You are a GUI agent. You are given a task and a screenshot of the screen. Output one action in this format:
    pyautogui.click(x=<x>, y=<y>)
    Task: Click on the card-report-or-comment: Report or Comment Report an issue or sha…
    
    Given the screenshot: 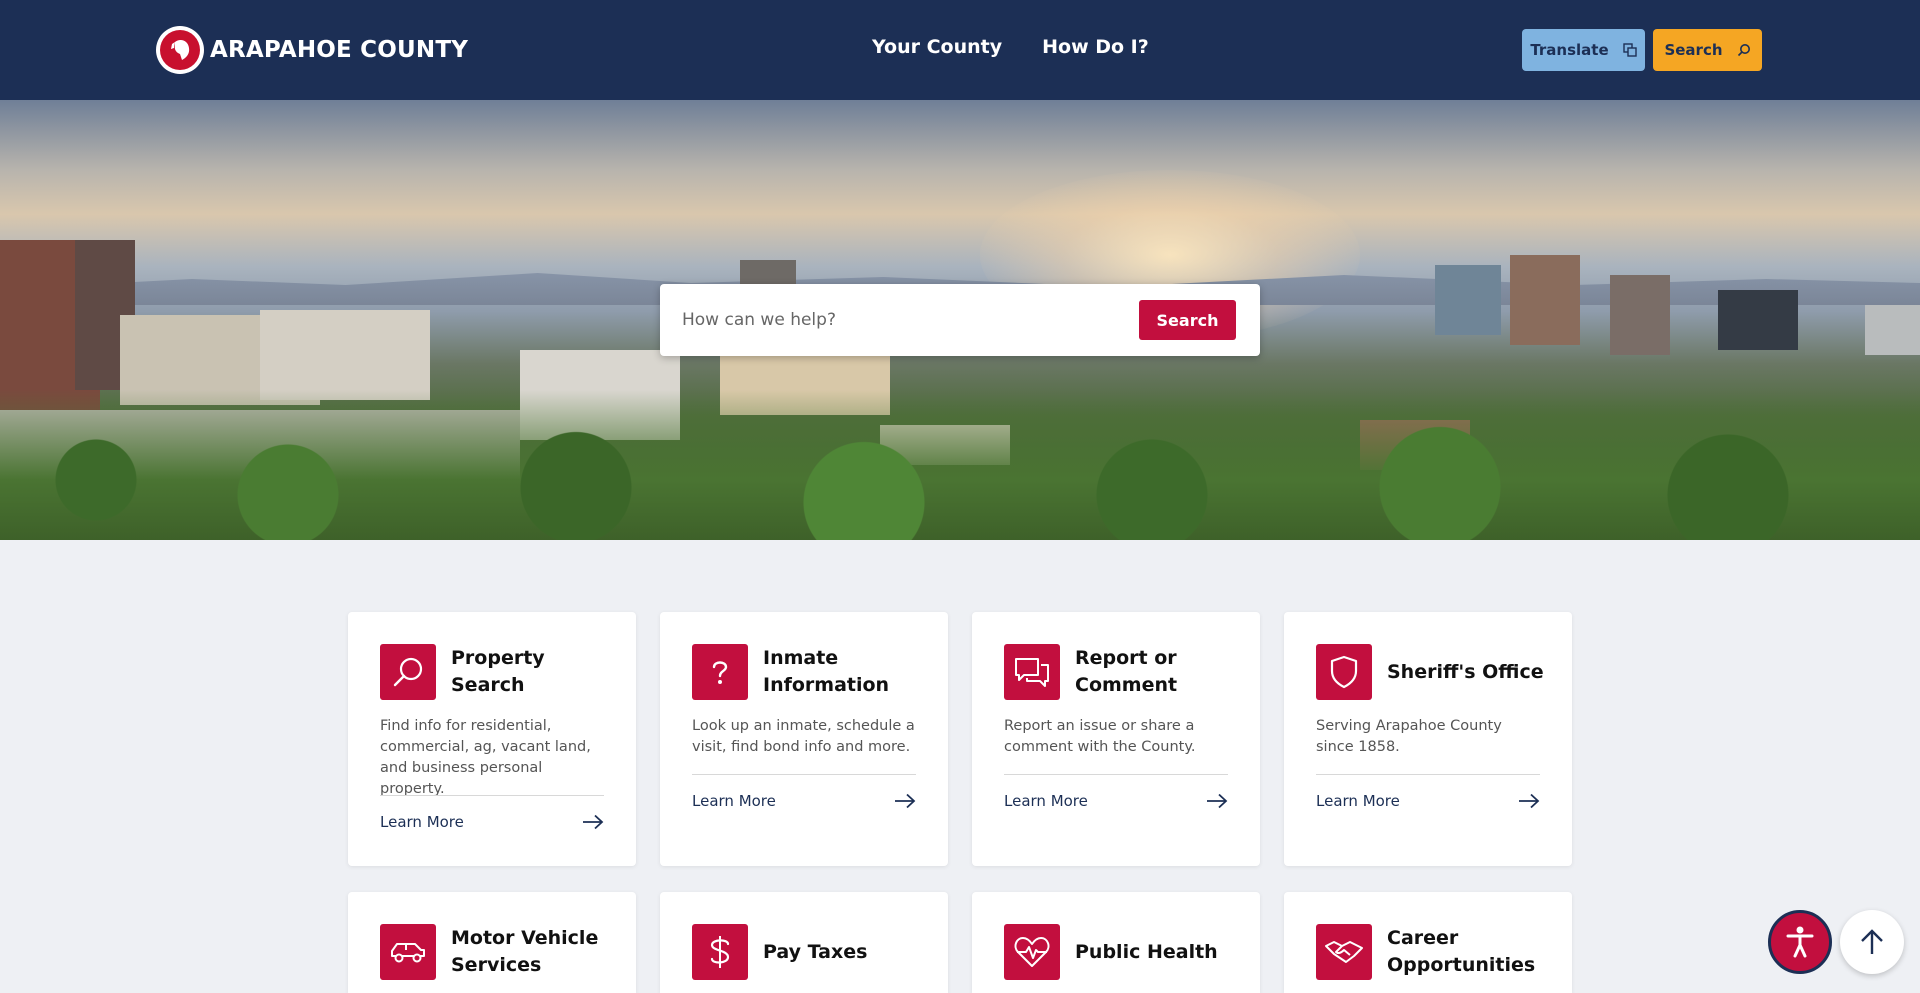 What is the action you would take?
    pyautogui.click(x=1116, y=739)
    